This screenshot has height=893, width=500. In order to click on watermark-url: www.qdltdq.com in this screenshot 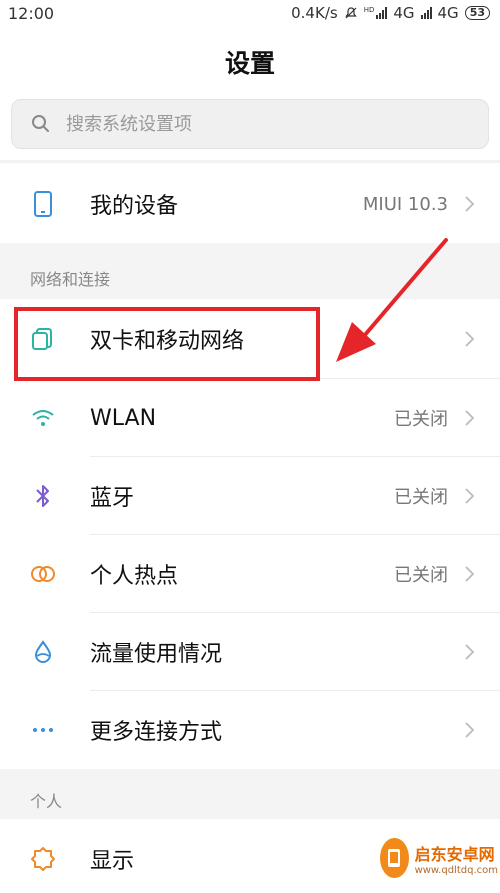, I will do `click(456, 870)`.